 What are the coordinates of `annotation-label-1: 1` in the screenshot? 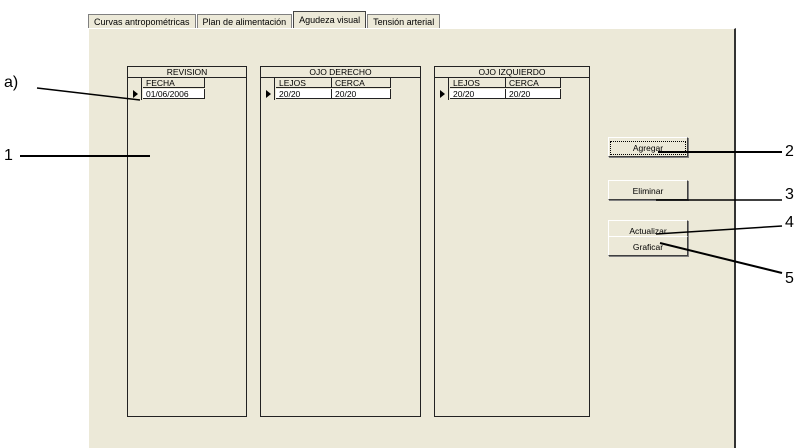 It's located at (8, 155).